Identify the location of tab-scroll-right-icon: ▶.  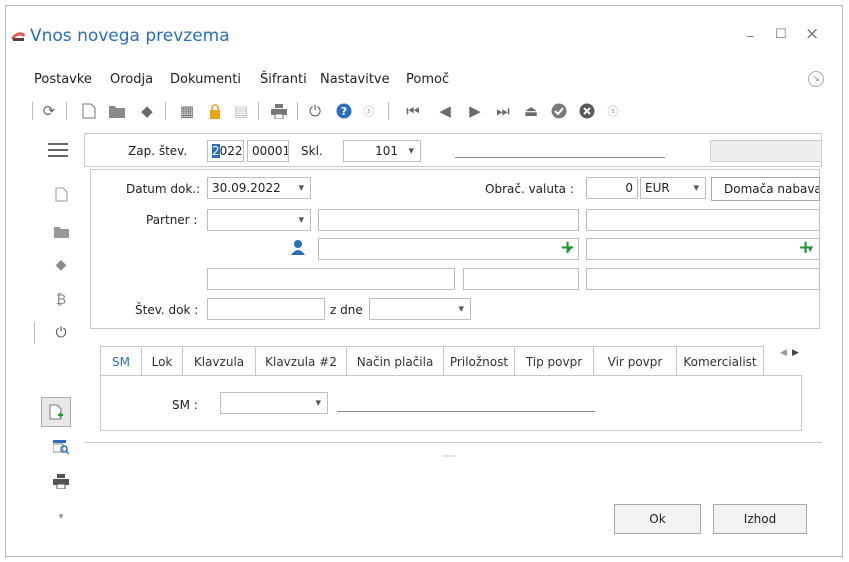
(795, 353).